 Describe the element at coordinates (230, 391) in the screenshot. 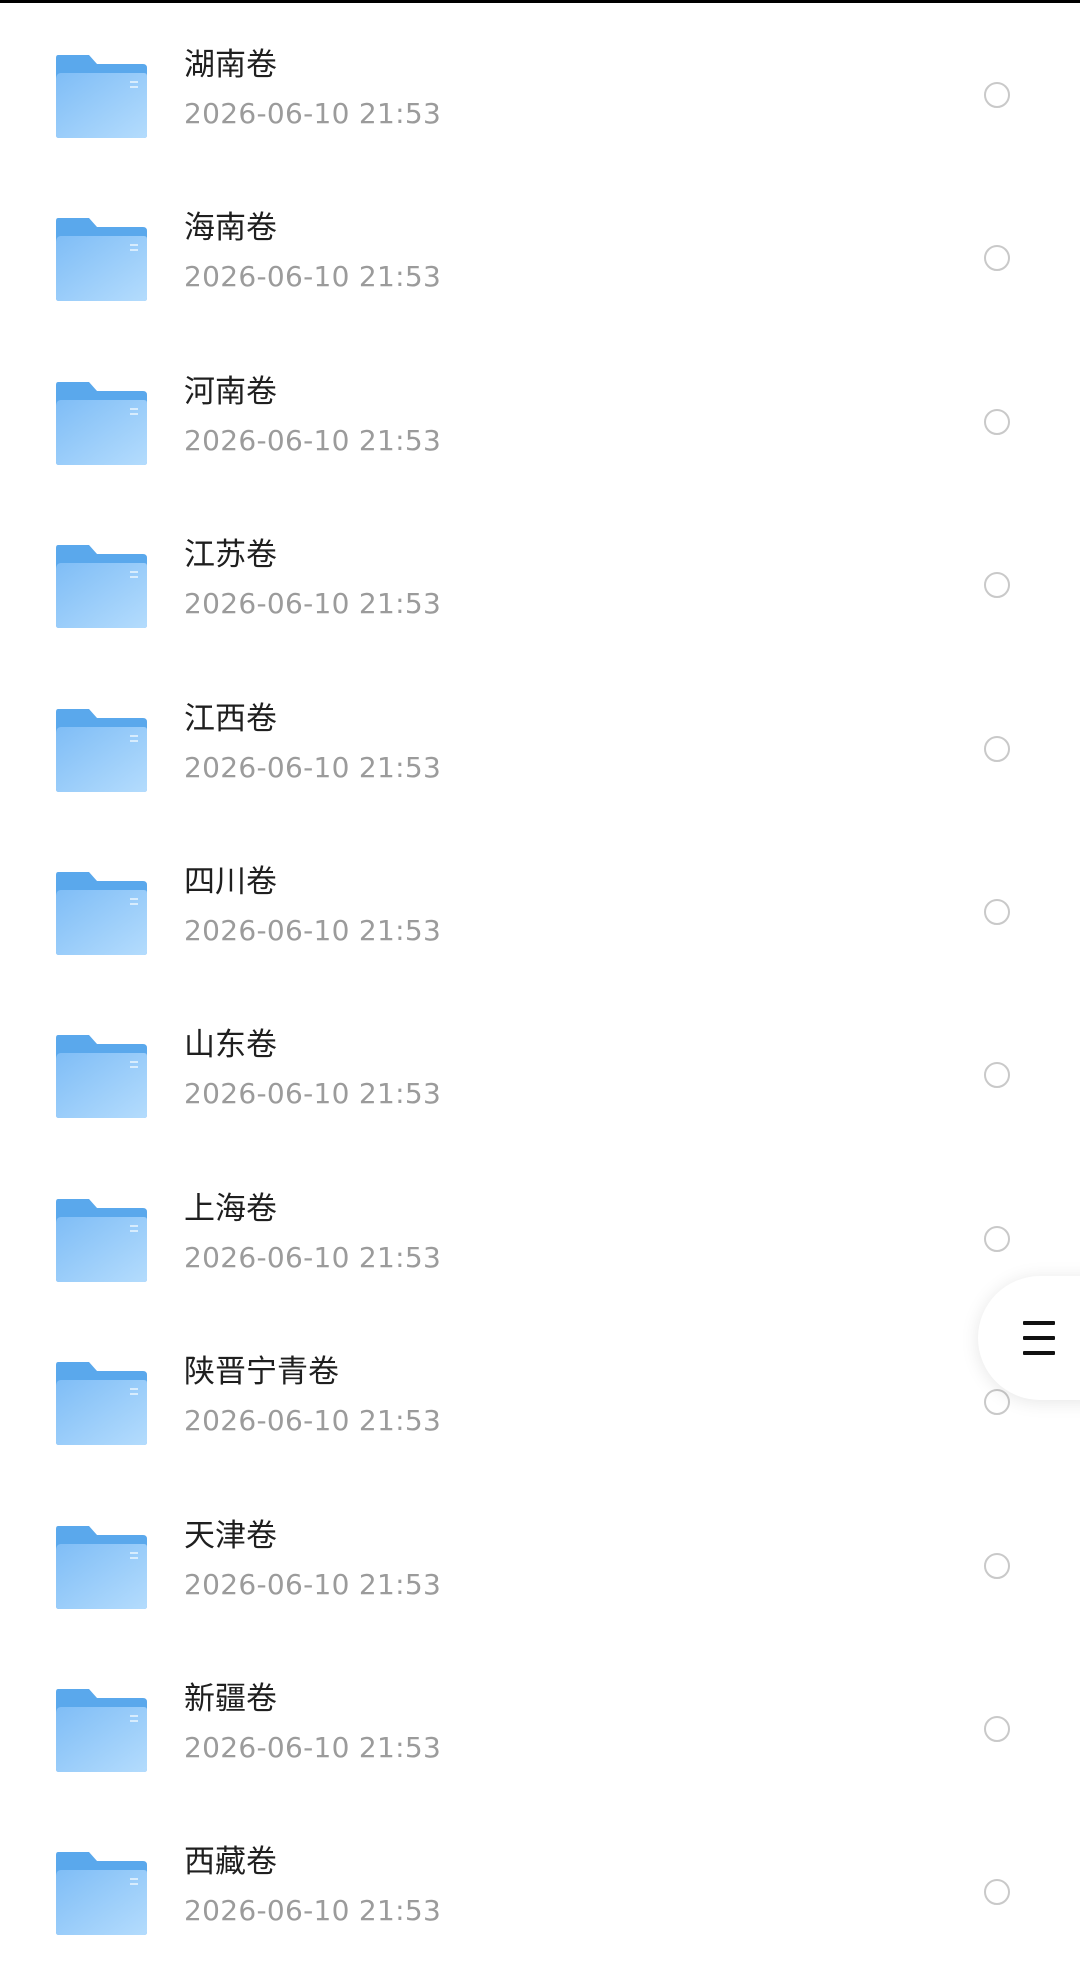

I see `file-name: 河南卷` at that location.